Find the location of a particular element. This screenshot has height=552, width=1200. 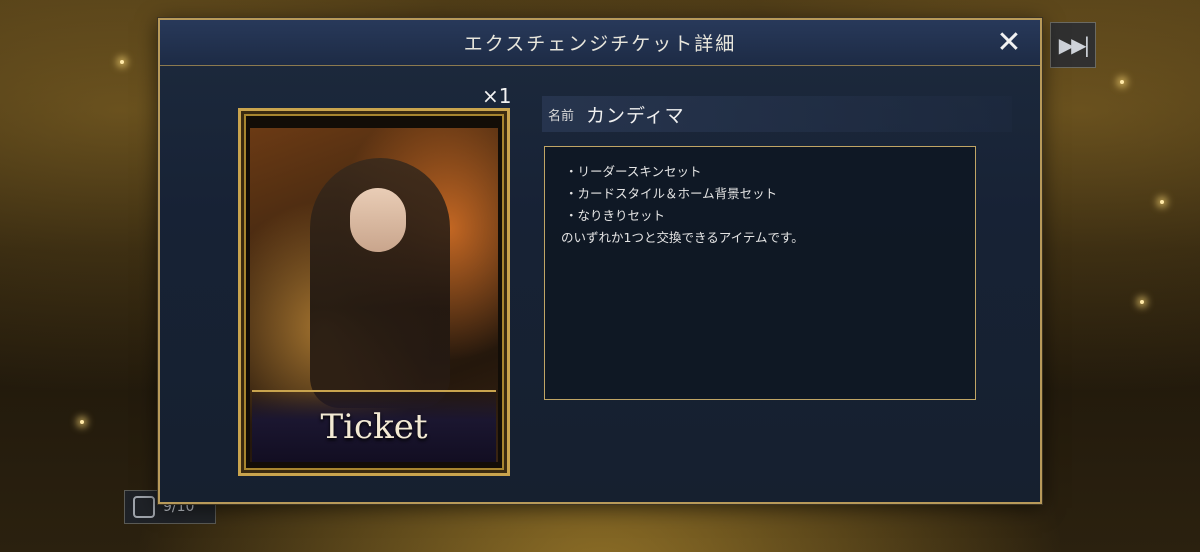

dialog-header: エクスチェンジチケット詳細 ✕ is located at coordinates (600, 43).